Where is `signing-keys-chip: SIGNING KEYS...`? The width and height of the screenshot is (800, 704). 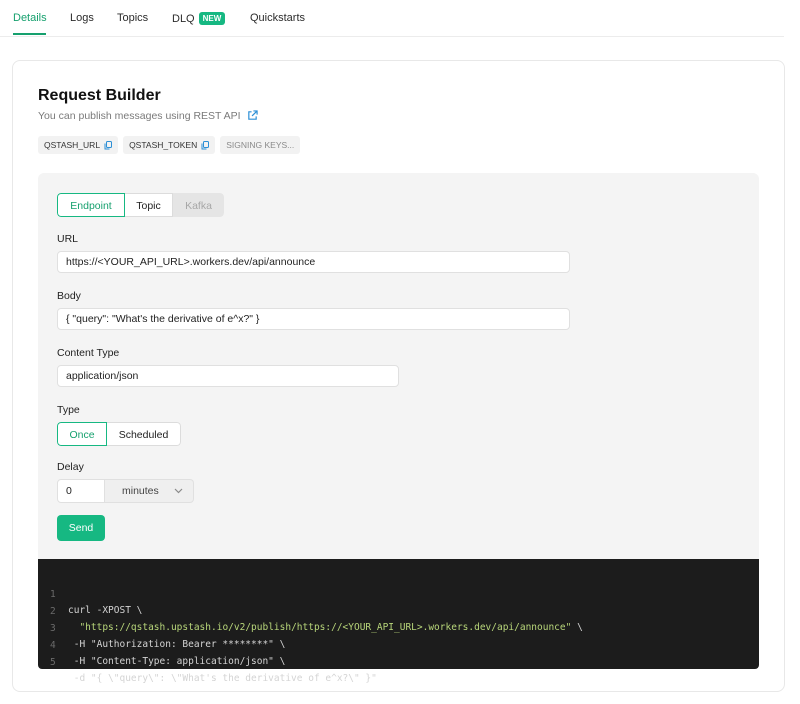 signing-keys-chip: SIGNING KEYS... is located at coordinates (260, 145).